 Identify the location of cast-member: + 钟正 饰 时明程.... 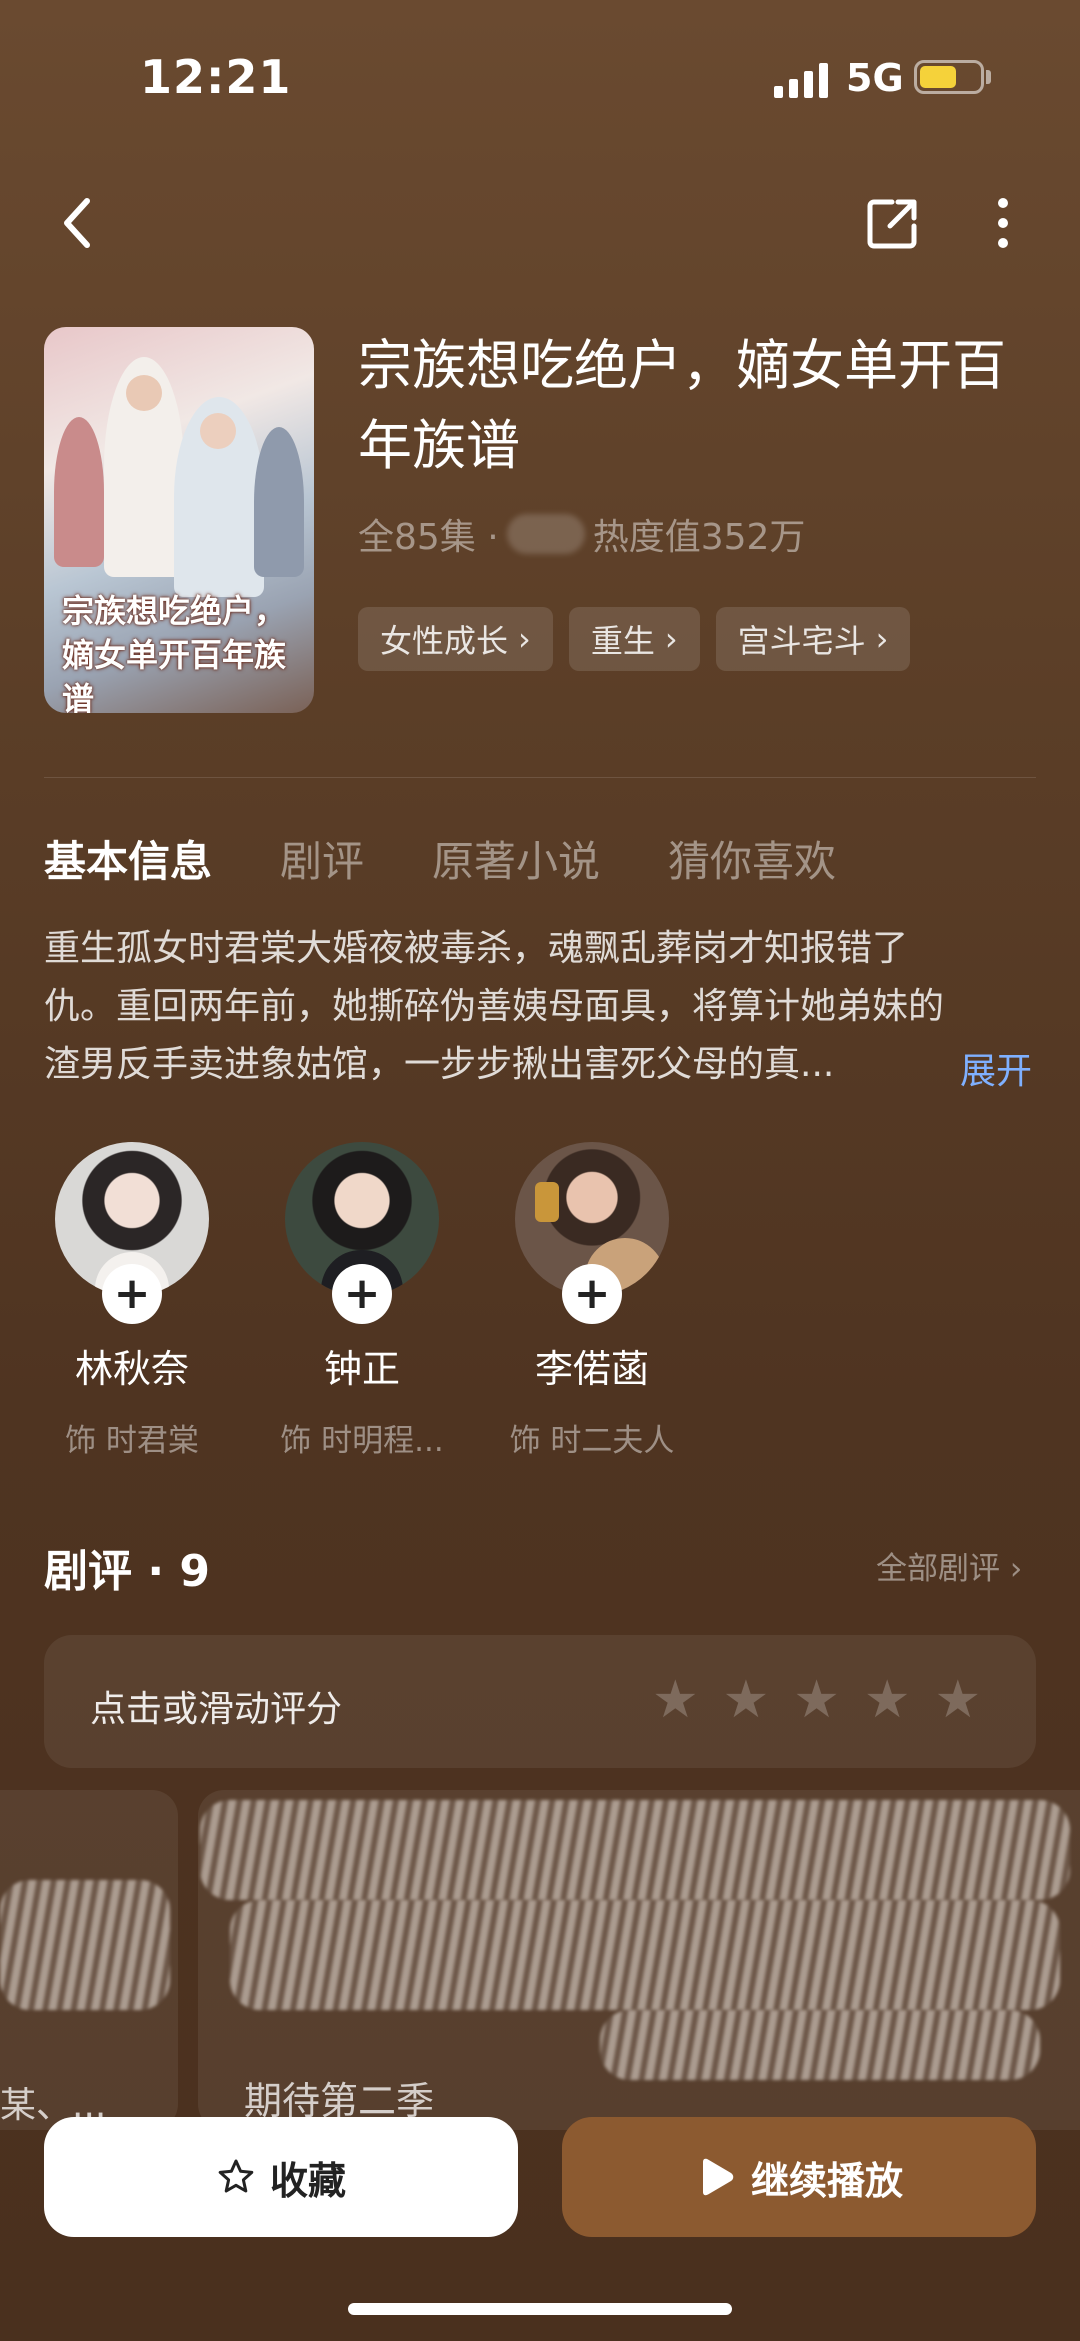
(362, 1301).